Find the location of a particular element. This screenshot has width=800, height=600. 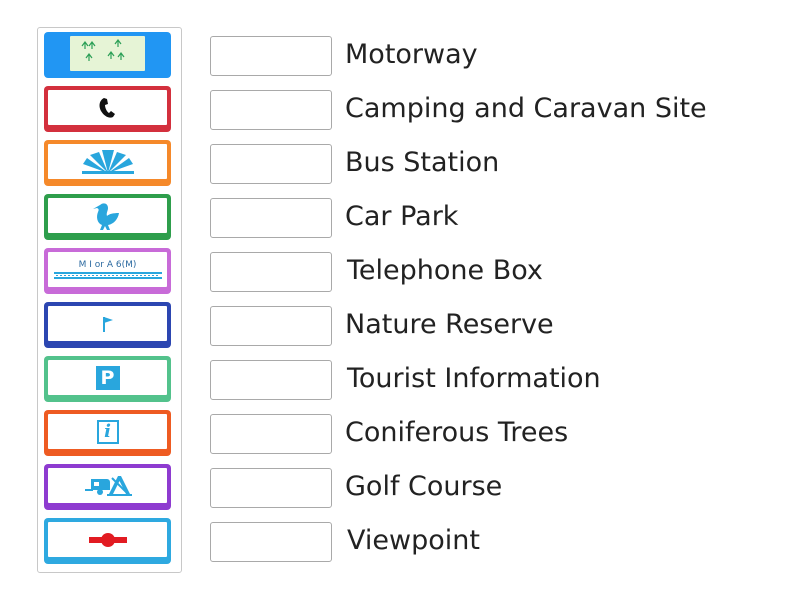

tile-tourist-information: i is located at coordinates (107, 433).